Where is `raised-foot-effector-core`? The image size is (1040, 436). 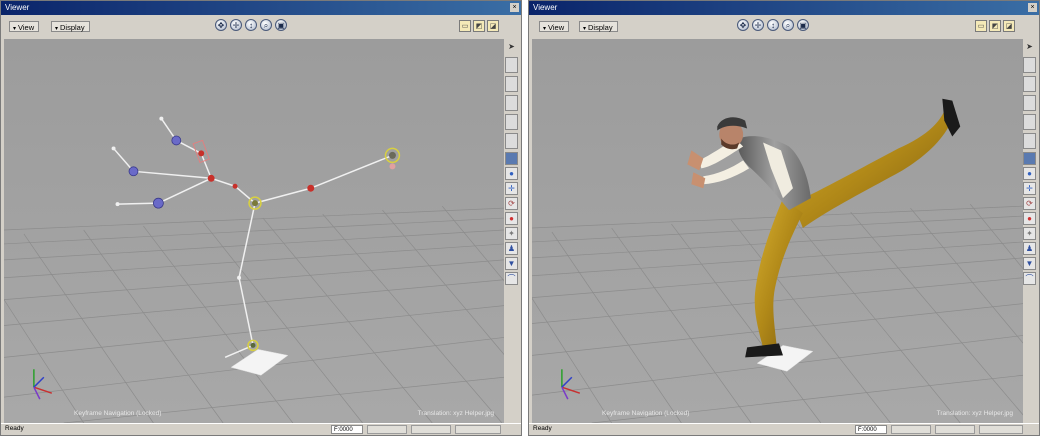
raised-foot-effector-core is located at coordinates (392, 155).